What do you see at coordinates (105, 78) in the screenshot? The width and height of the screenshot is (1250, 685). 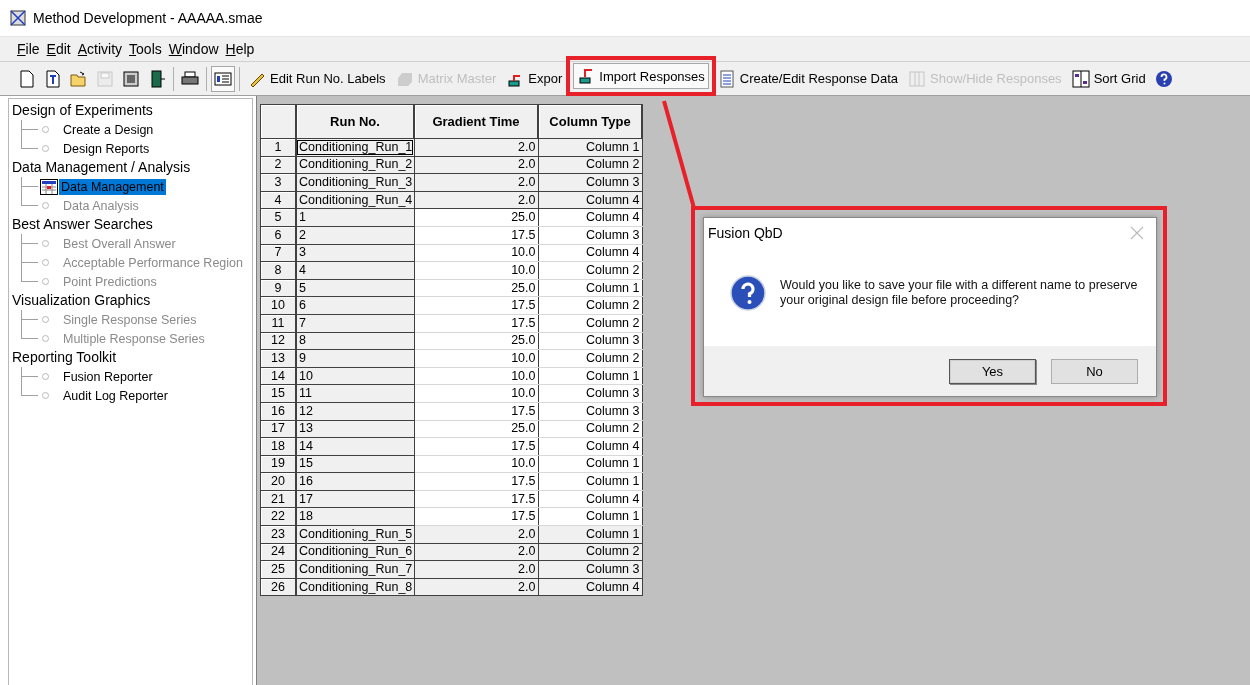 I see `save-icon` at bounding box center [105, 78].